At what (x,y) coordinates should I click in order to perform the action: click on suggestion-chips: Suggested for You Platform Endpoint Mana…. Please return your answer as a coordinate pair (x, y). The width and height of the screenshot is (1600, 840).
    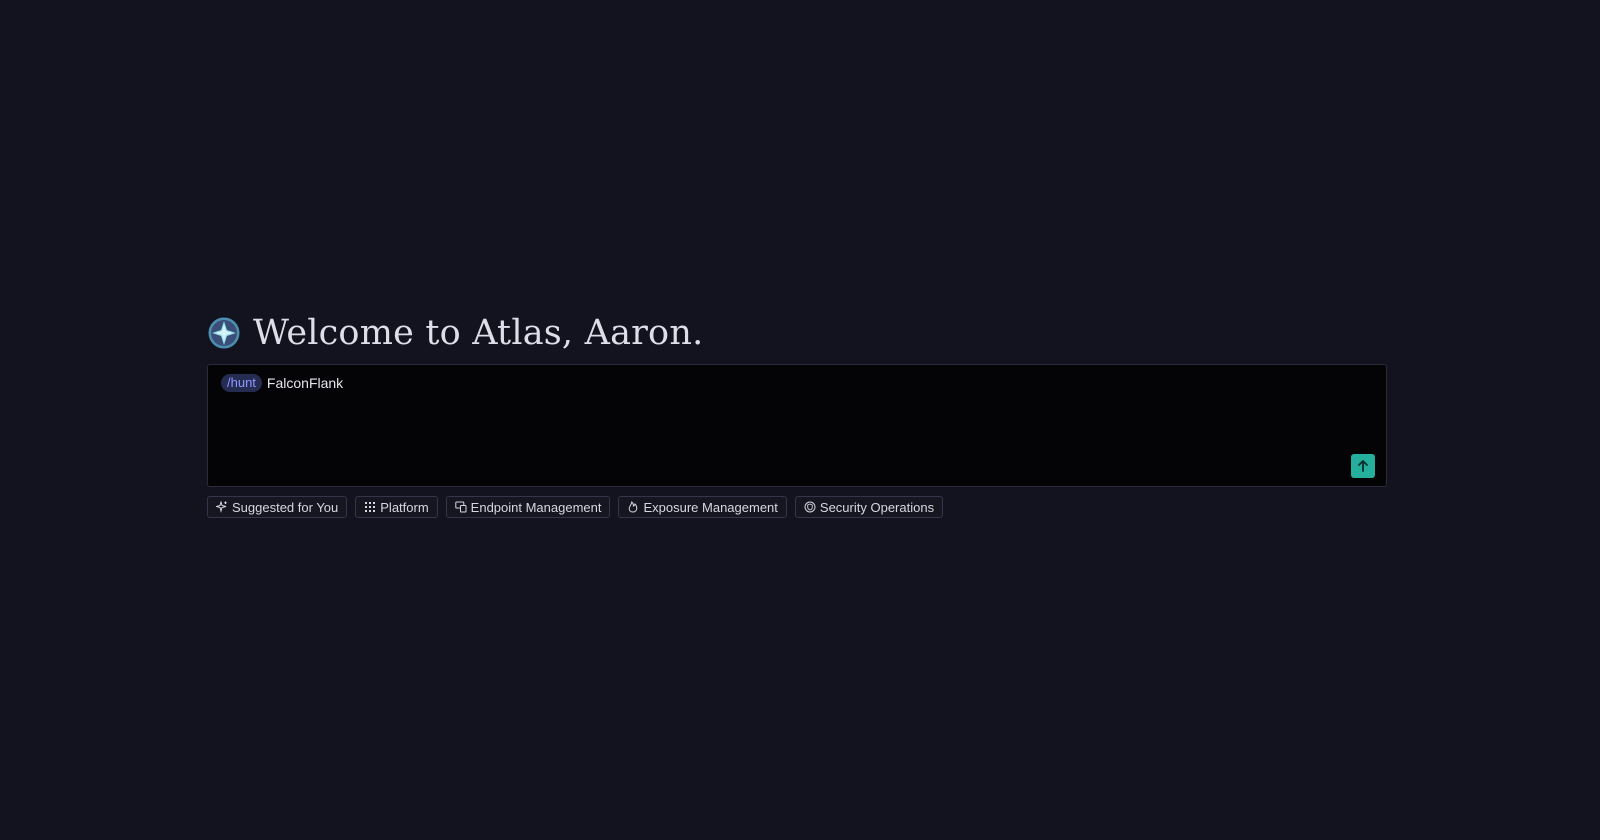
    Looking at the image, I should click on (798, 507).